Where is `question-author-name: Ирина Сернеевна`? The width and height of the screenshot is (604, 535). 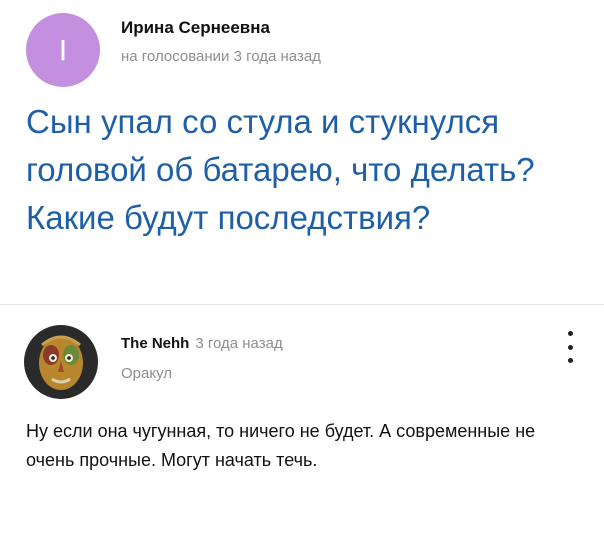
question-author-name: Ирина Сернеевна is located at coordinates (195, 28).